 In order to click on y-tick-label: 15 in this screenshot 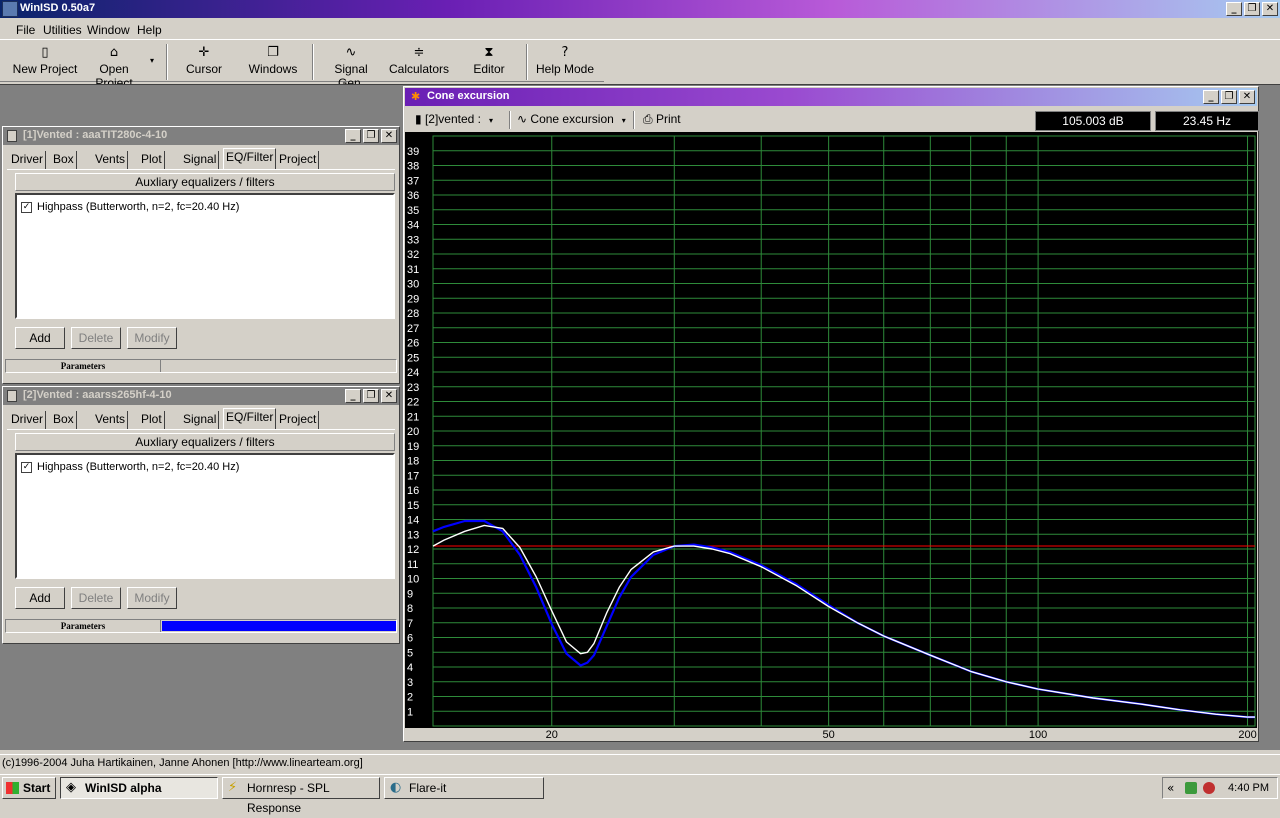, I will do `click(413, 506)`.